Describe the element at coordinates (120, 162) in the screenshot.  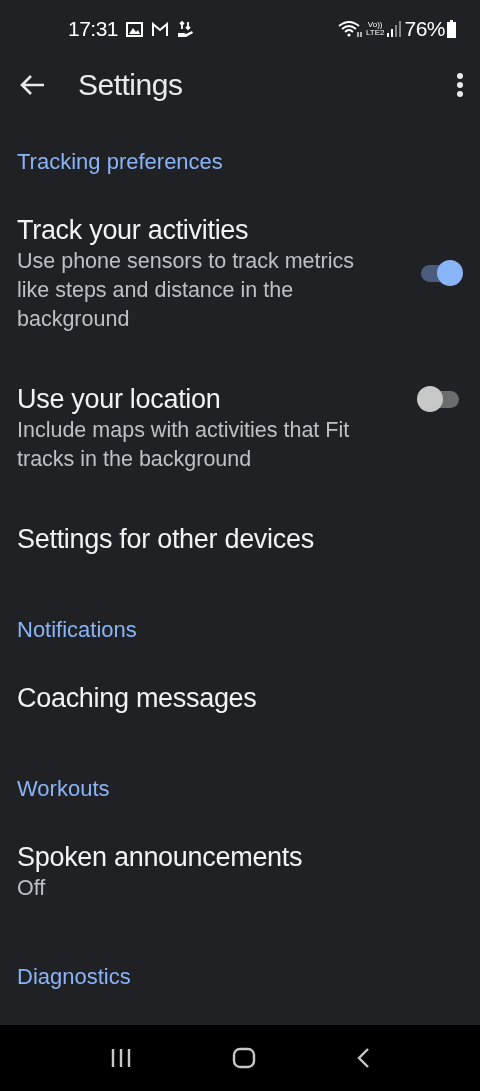
I see `section-header: Tracking preferences` at that location.